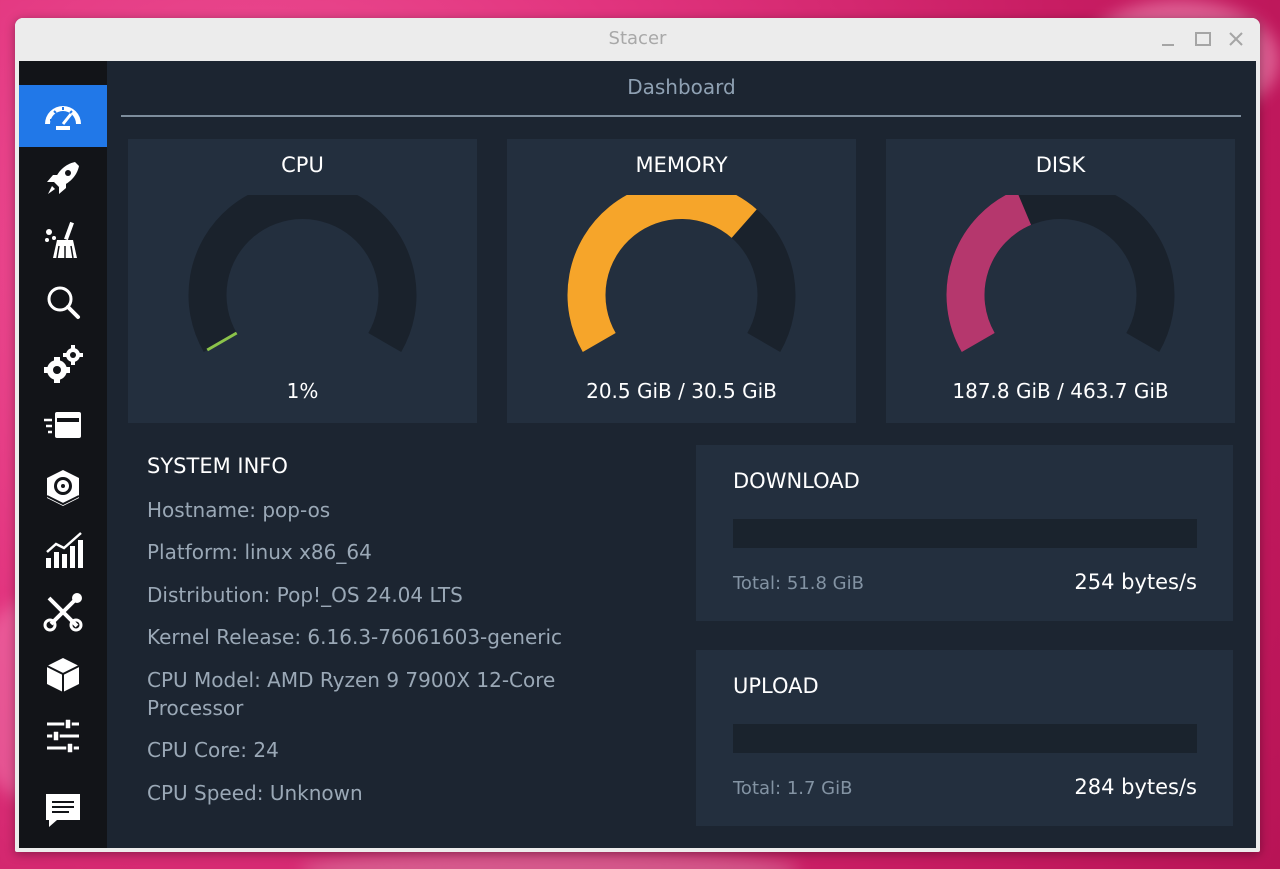  Describe the element at coordinates (793, 788) in the screenshot. I see `upload-total: Total: 1.7 GiB` at that location.